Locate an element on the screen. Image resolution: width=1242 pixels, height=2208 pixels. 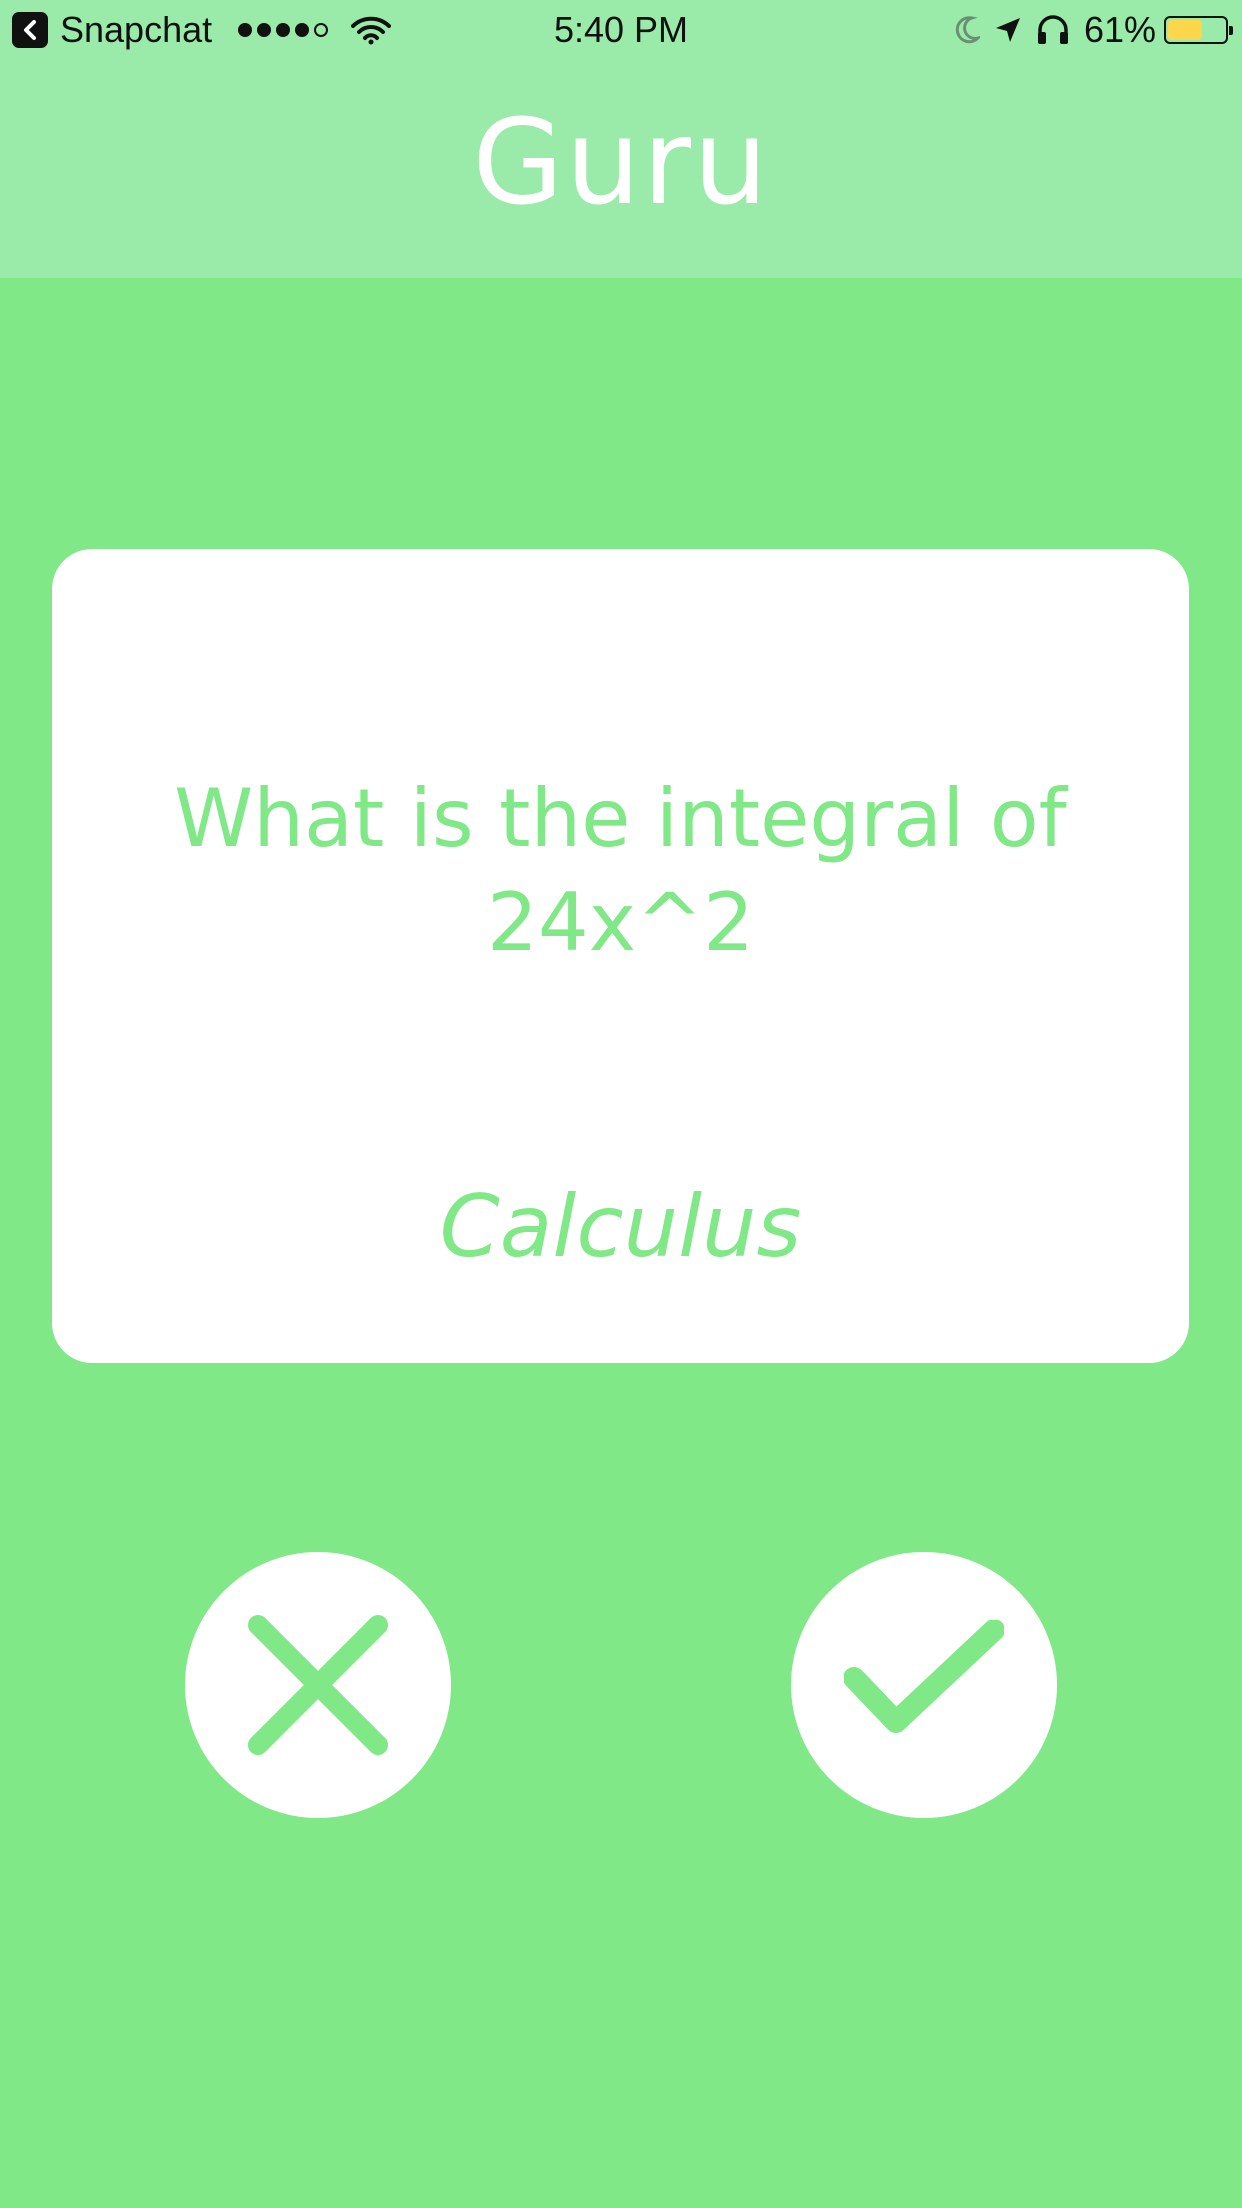
battery-icon is located at coordinates (1198, 30).